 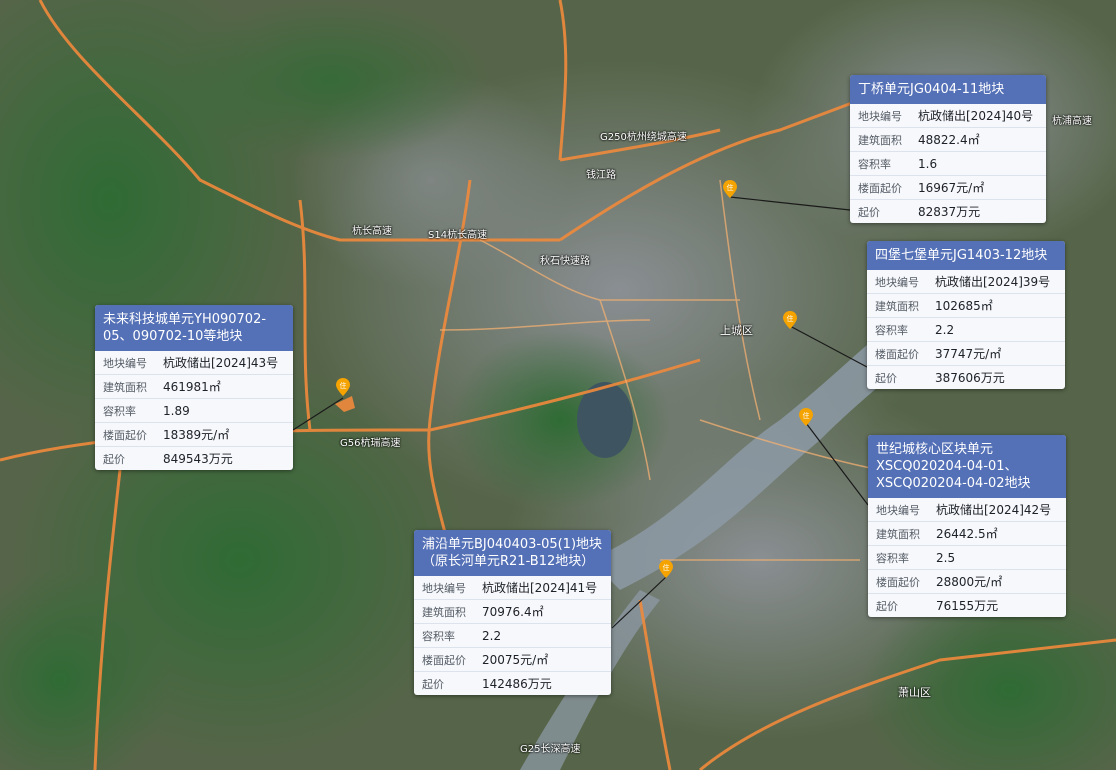 I want to click on parcel-row-id: 地块编号 杭政储出[2024]43号, so click(x=194, y=363).